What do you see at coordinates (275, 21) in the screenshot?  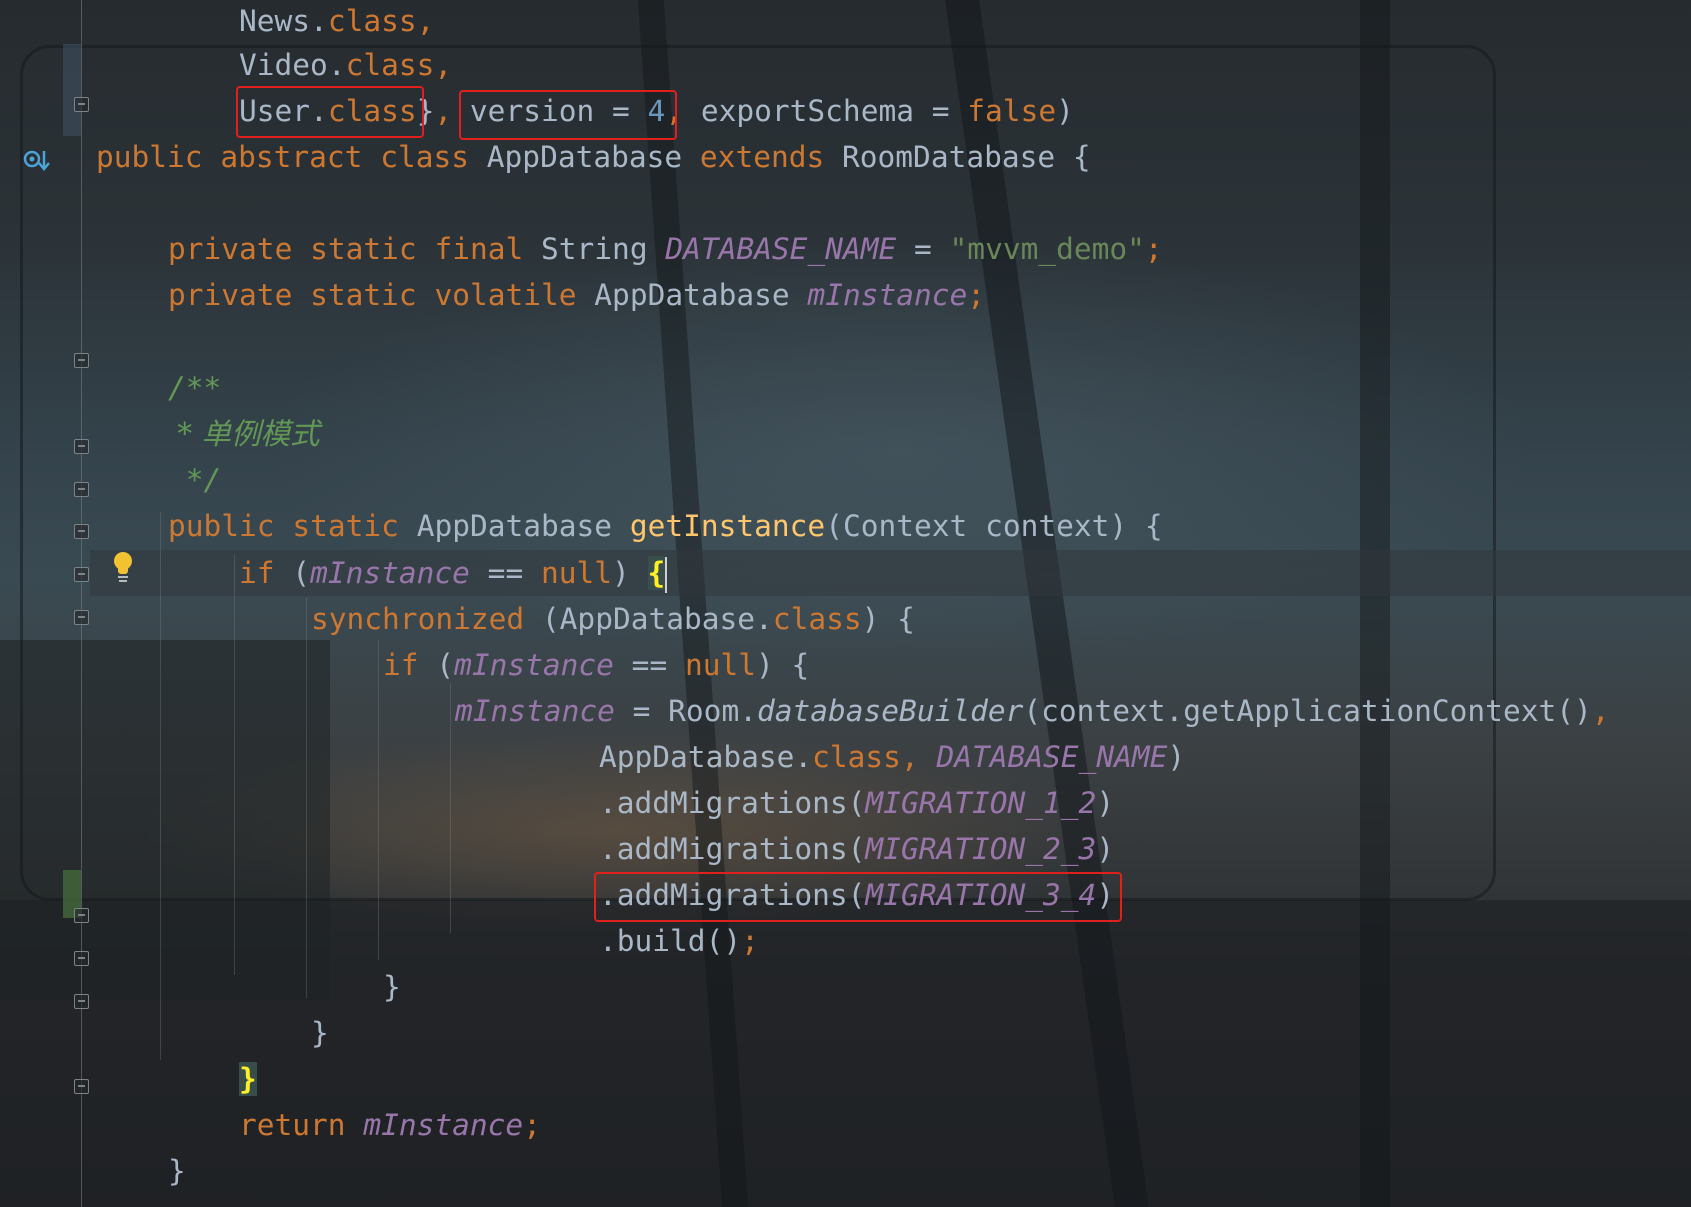 I see `class-ref: News` at bounding box center [275, 21].